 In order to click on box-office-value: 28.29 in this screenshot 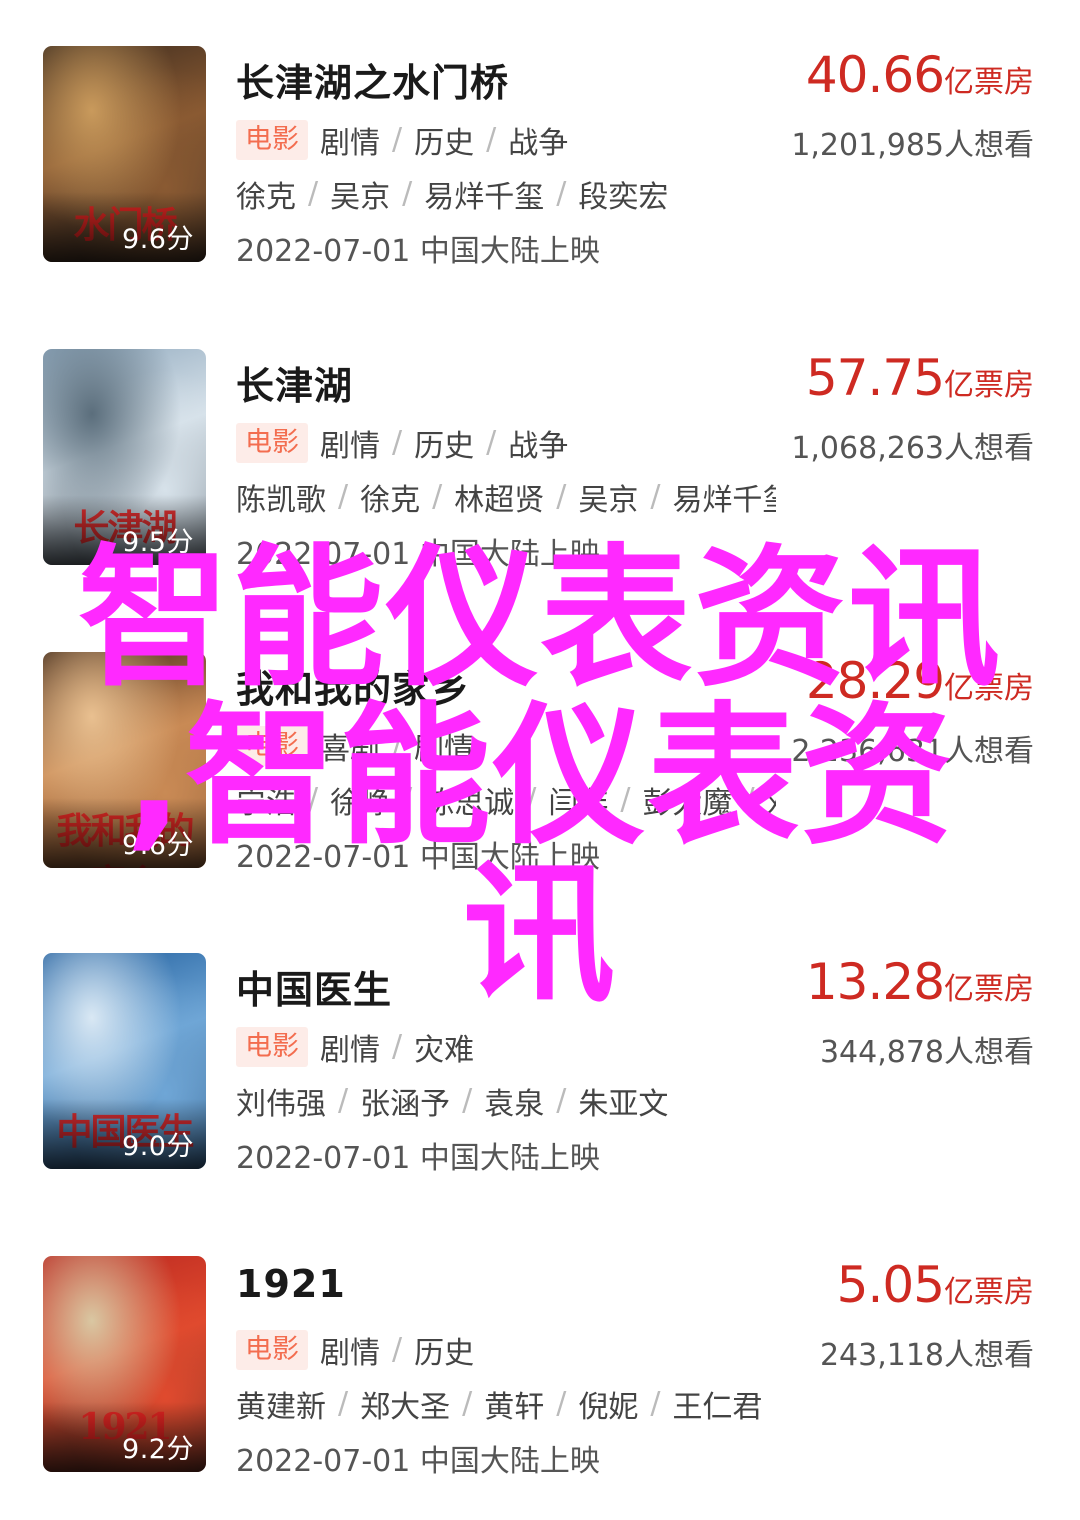, I will do `click(875, 681)`.